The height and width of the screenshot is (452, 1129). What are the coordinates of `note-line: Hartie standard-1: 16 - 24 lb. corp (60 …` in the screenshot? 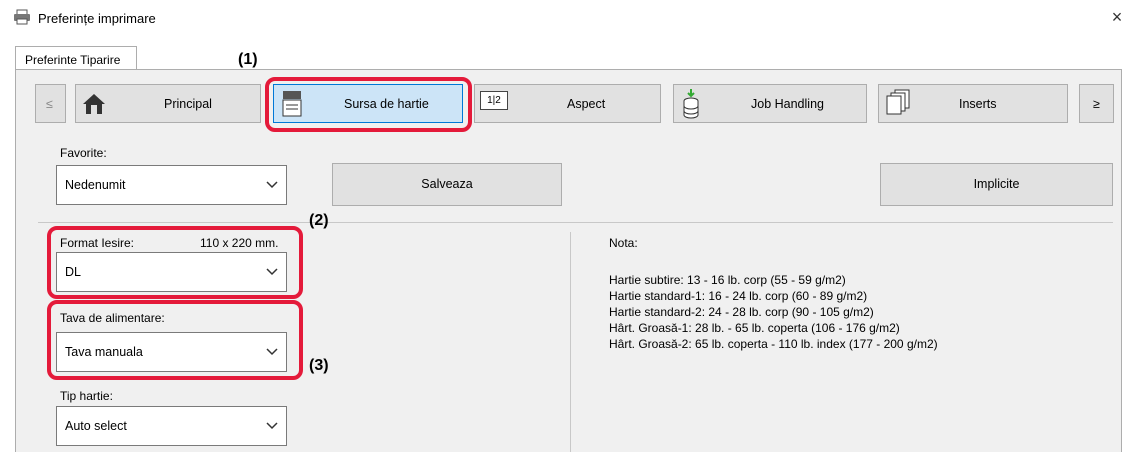 It's located at (738, 296).